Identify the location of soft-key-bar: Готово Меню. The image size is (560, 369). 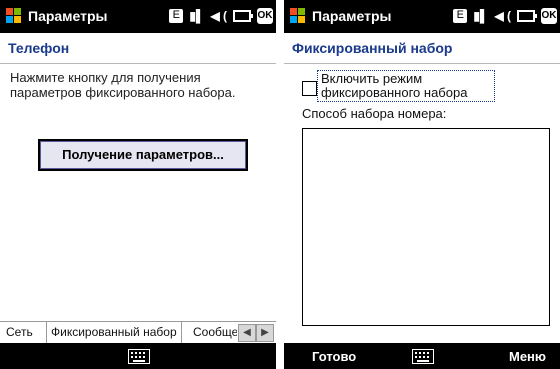
(422, 356).